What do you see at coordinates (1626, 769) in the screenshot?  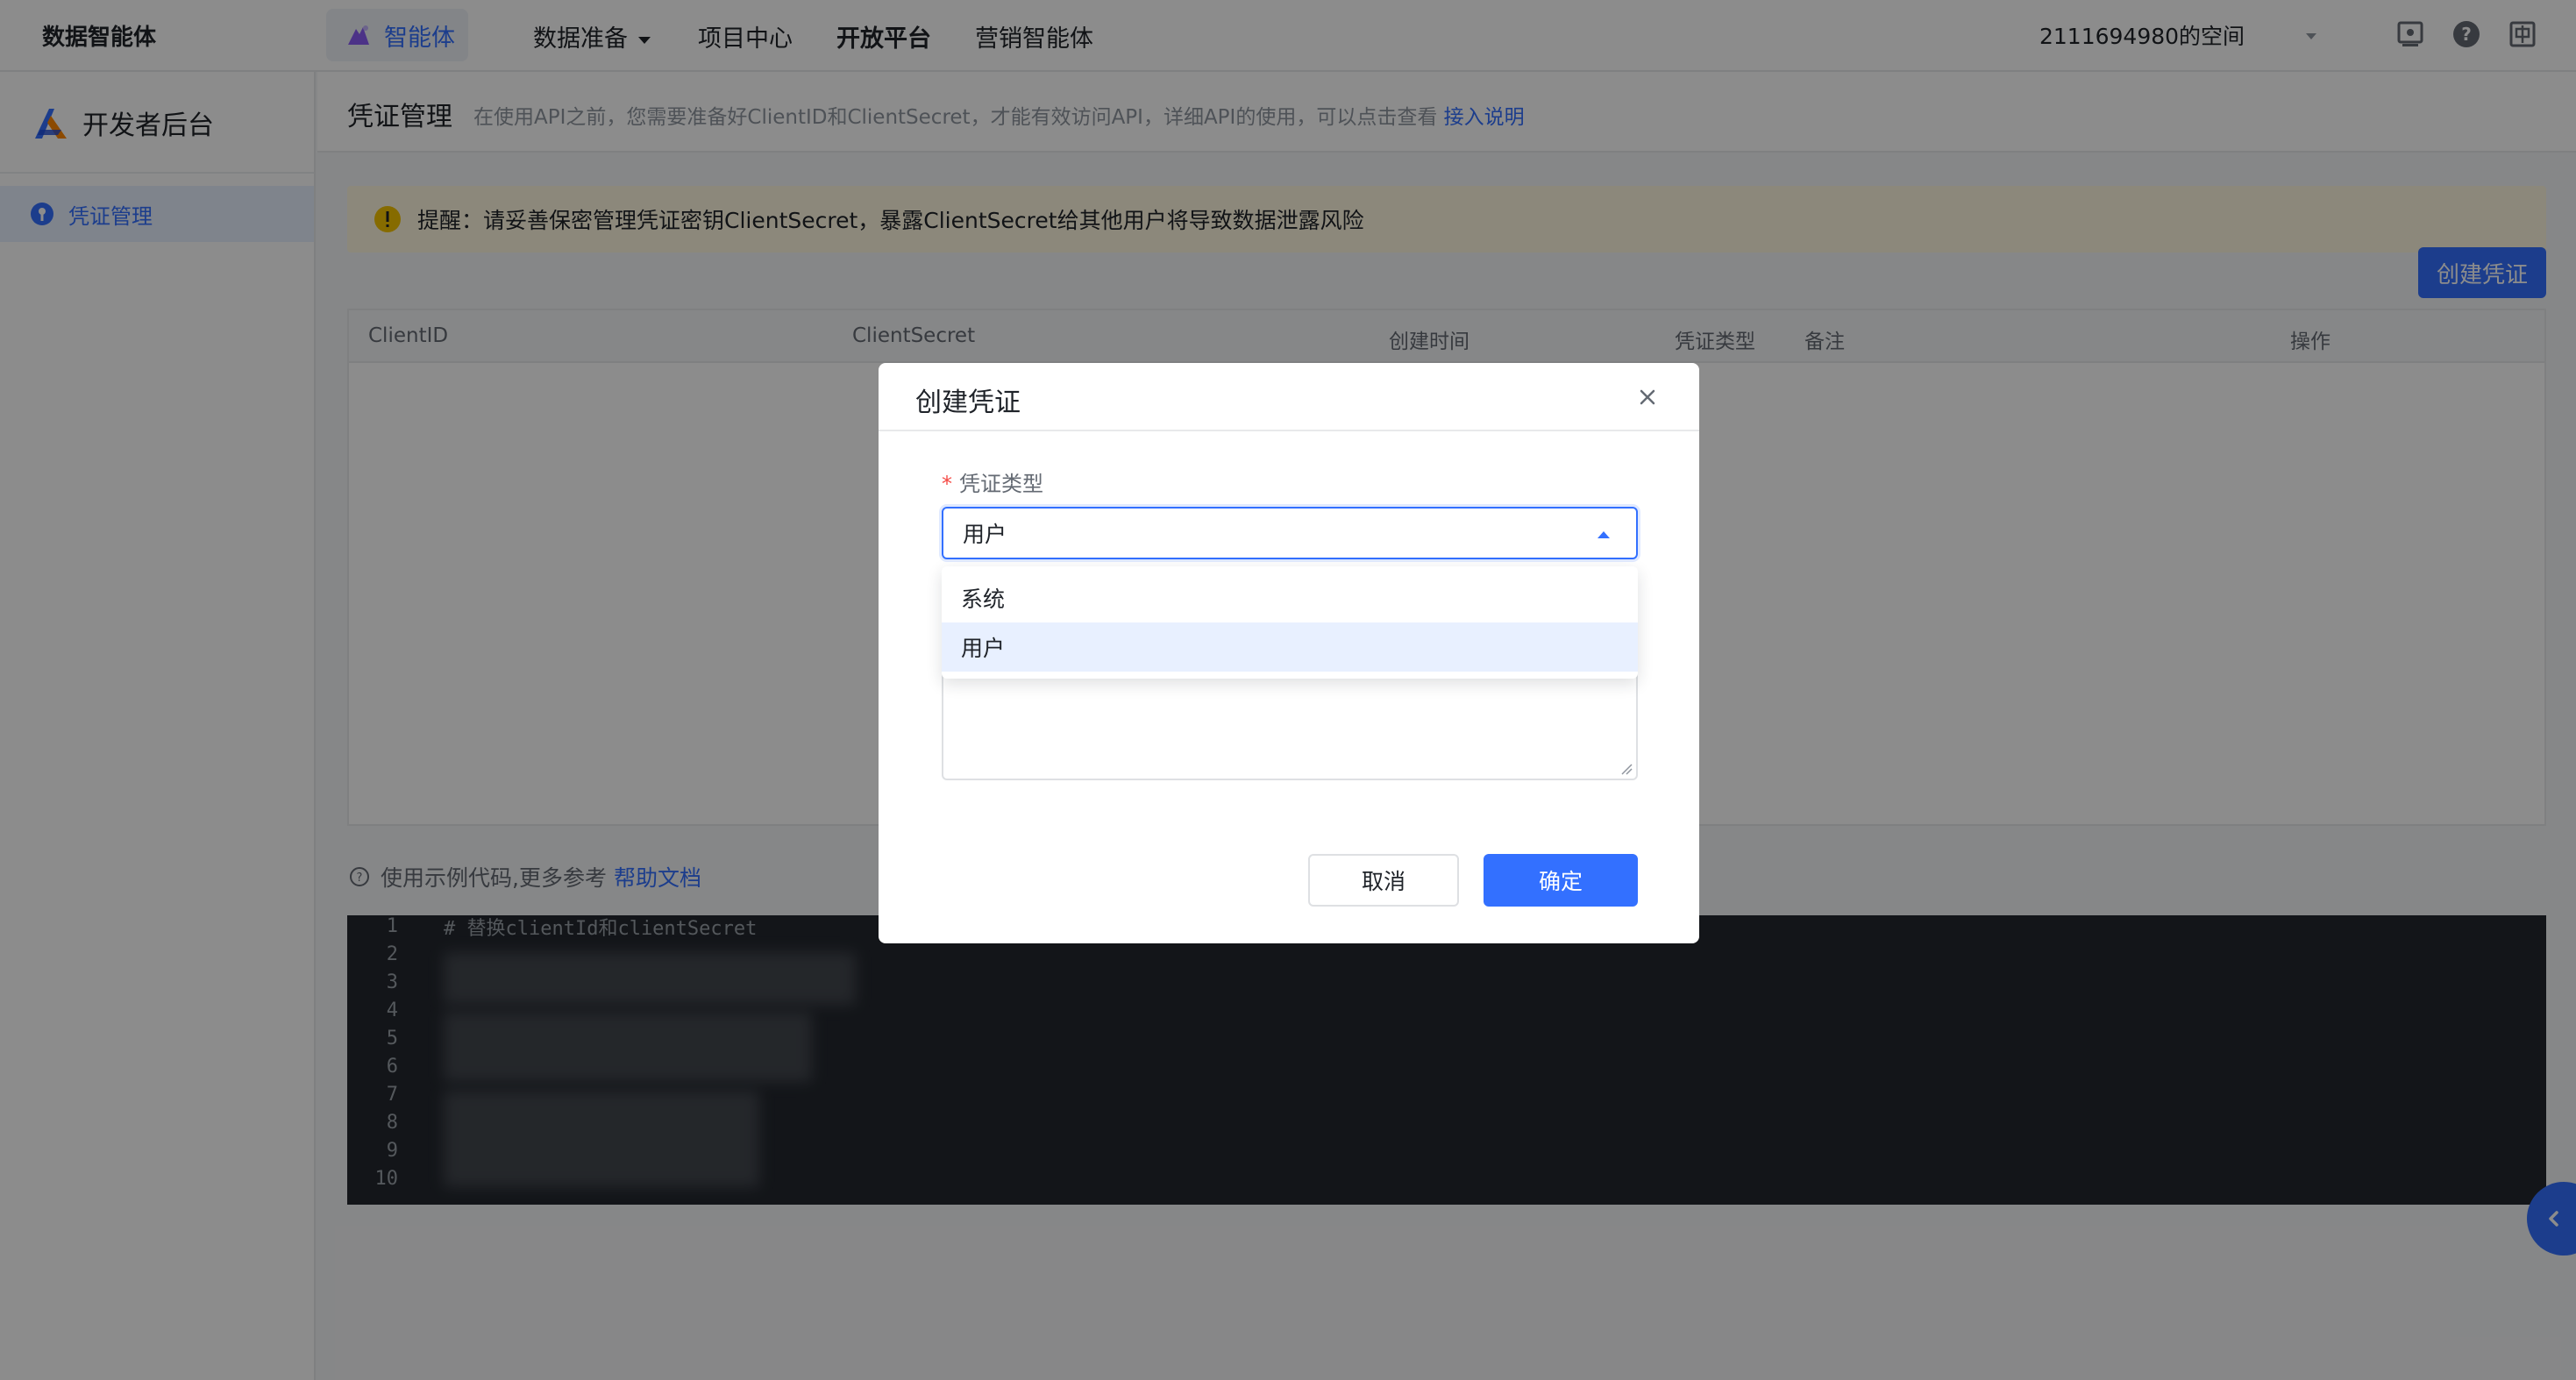 I see `resize-handle-icon` at bounding box center [1626, 769].